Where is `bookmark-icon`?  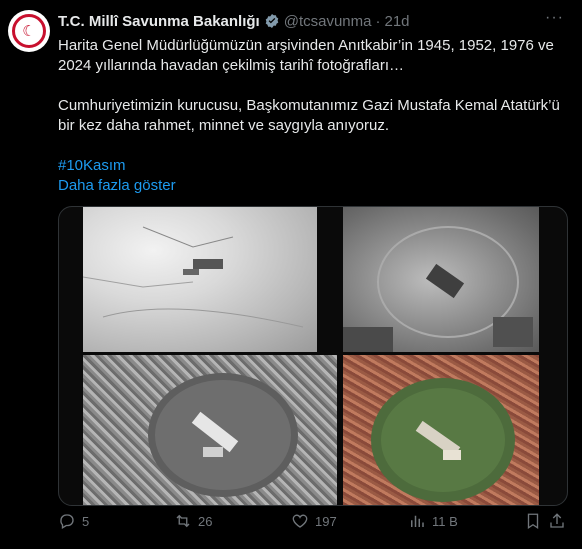 bookmark-icon is located at coordinates (533, 521).